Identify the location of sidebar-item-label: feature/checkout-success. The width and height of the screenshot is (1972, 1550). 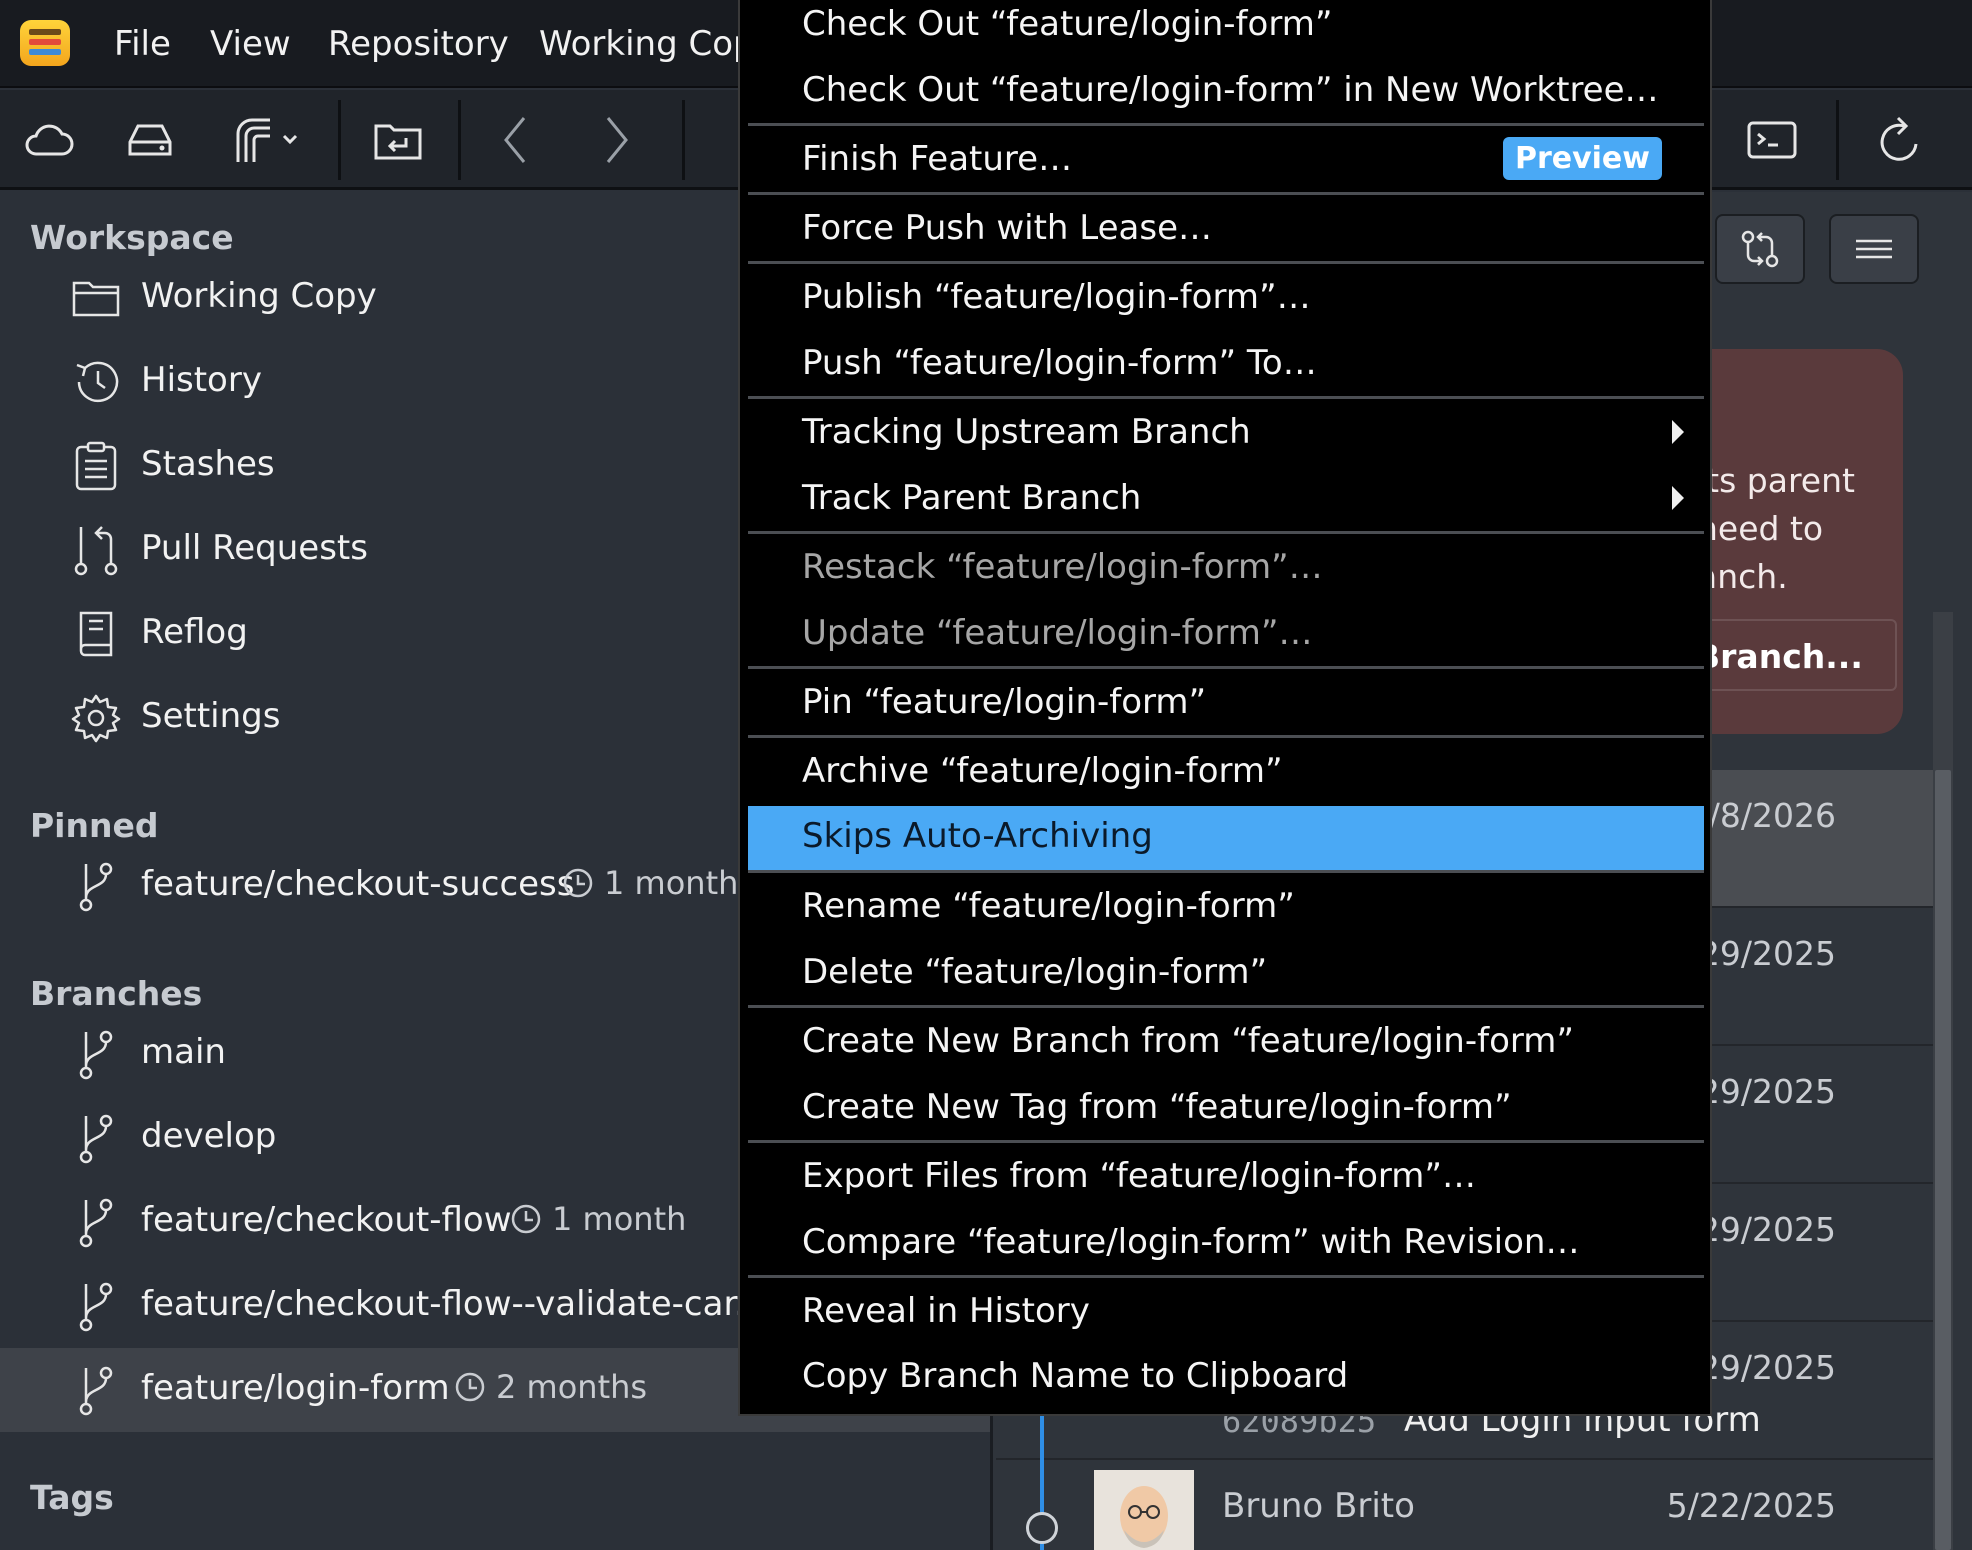
(358, 884).